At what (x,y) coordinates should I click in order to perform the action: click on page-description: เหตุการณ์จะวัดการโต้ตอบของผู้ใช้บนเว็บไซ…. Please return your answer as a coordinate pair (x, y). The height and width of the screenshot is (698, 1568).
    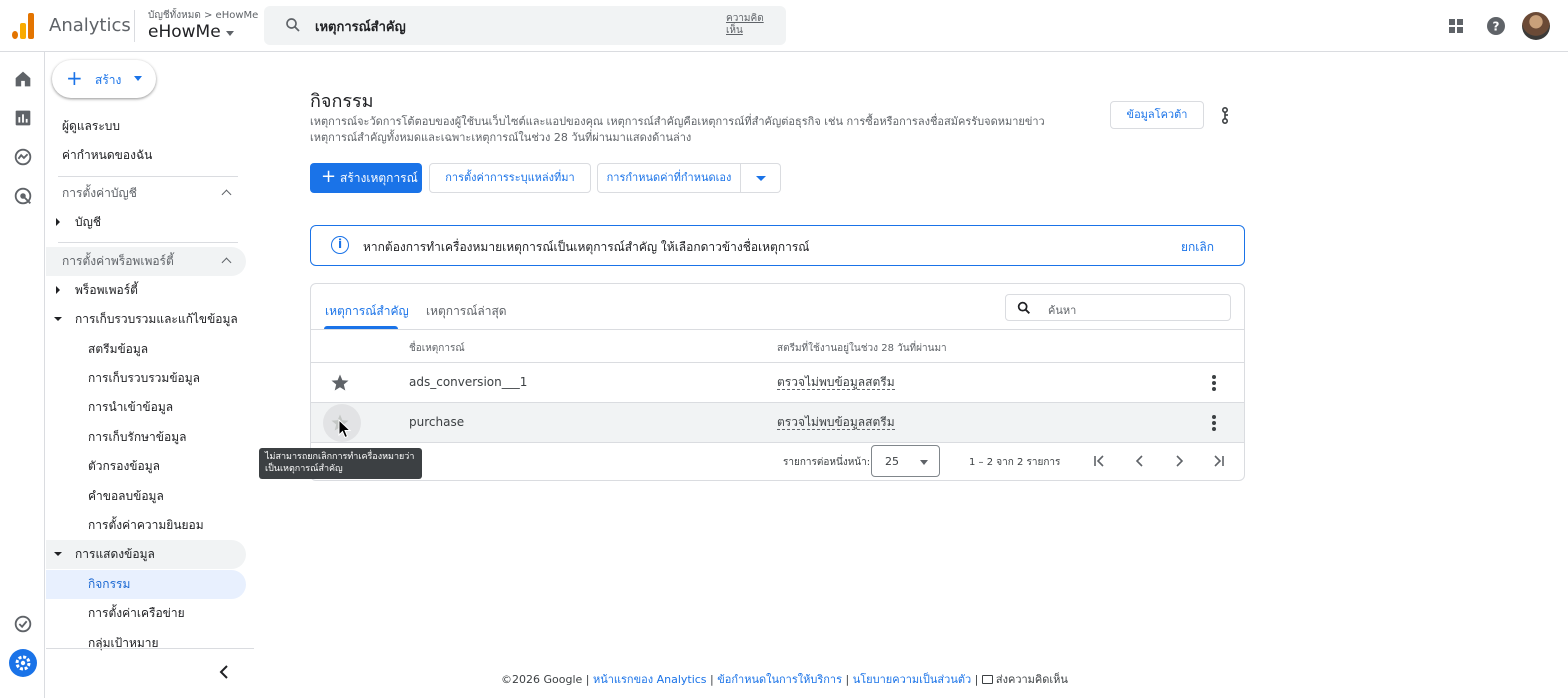
    Looking at the image, I should click on (677, 129).